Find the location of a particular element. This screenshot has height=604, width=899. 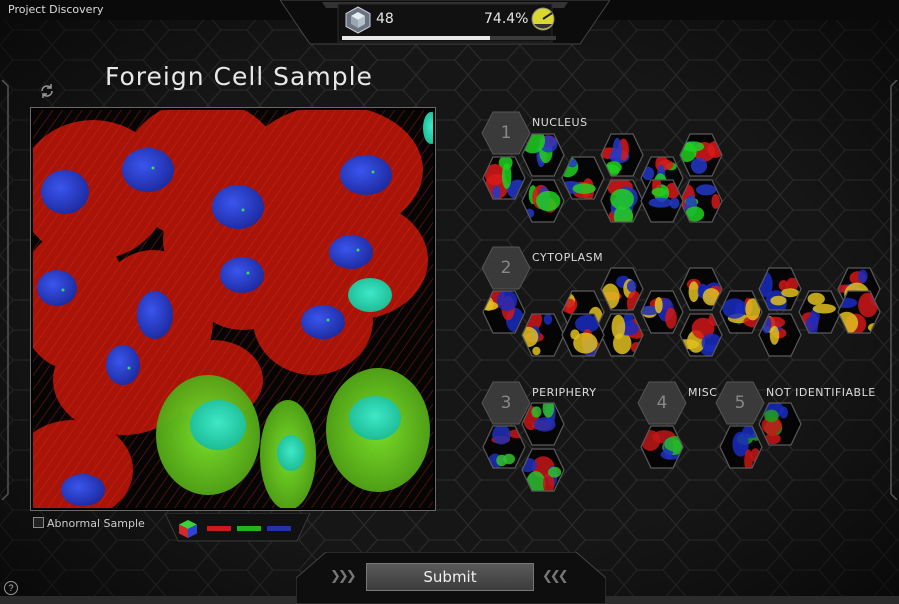

accuracy-value: 74.4% is located at coordinates (506, 19).